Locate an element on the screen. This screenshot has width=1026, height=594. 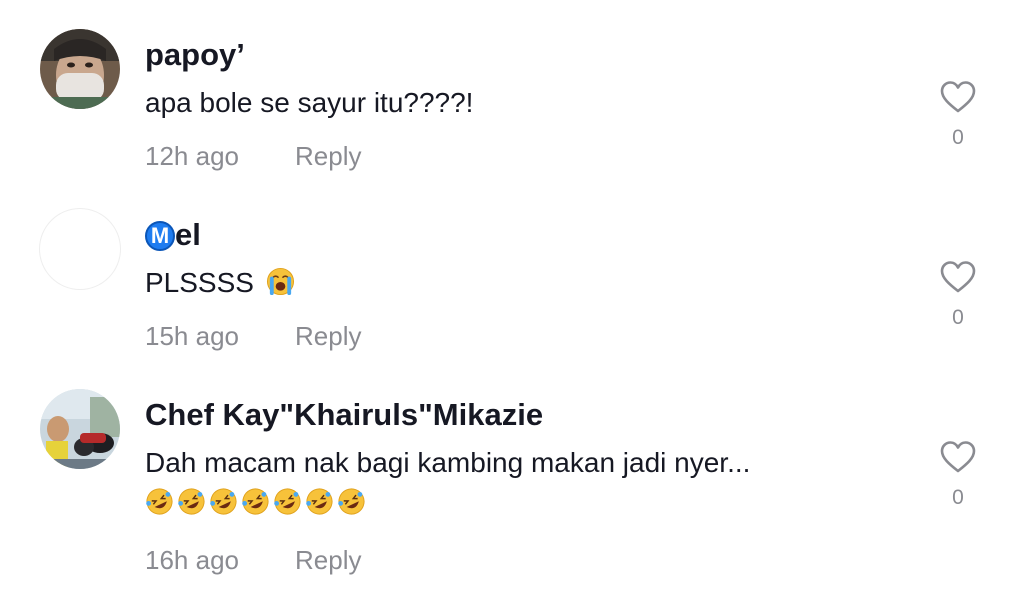
m-badge-icon: M is located at coordinates (160, 236).